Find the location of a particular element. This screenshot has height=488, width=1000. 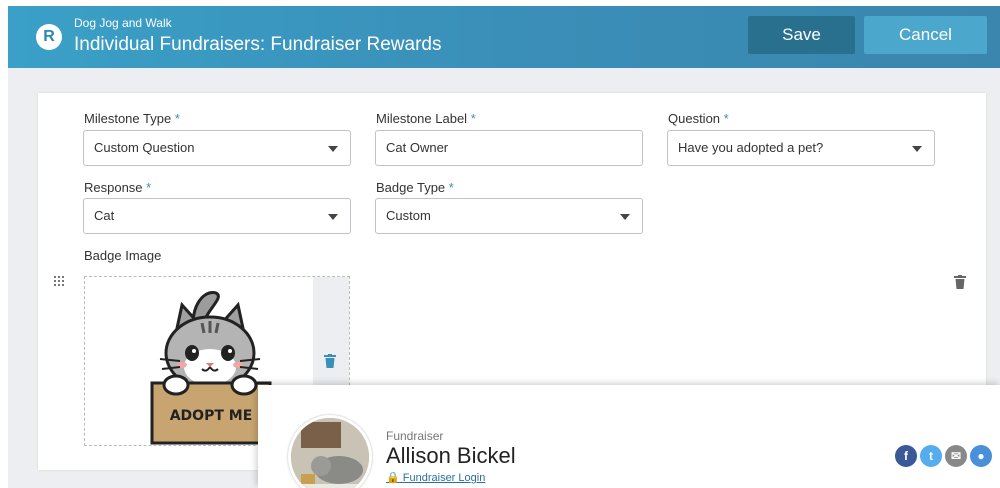

badge-type-label: Badge Type * is located at coordinates (415, 187).